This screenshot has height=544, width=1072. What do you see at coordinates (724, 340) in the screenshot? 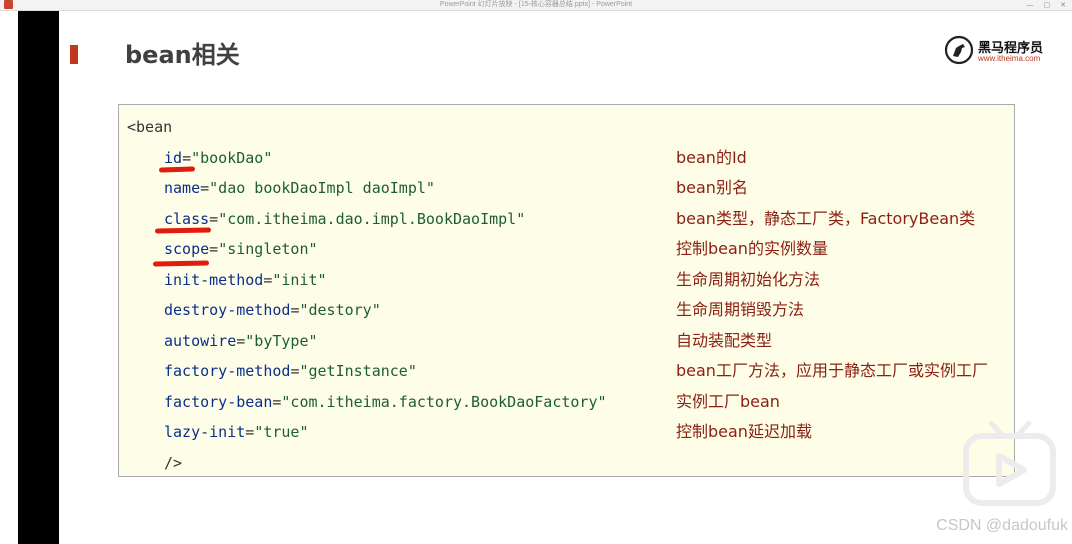
I see `desc-autowire: 自动装配类型` at bounding box center [724, 340].